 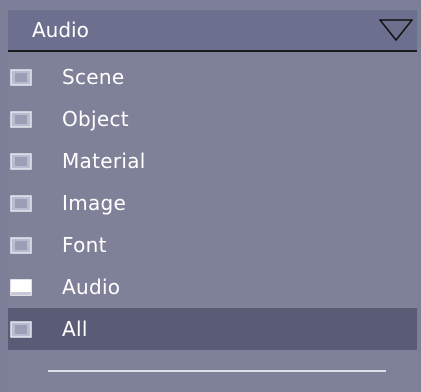 I want to click on dropdown-selected-label: Audio, so click(x=60, y=30).